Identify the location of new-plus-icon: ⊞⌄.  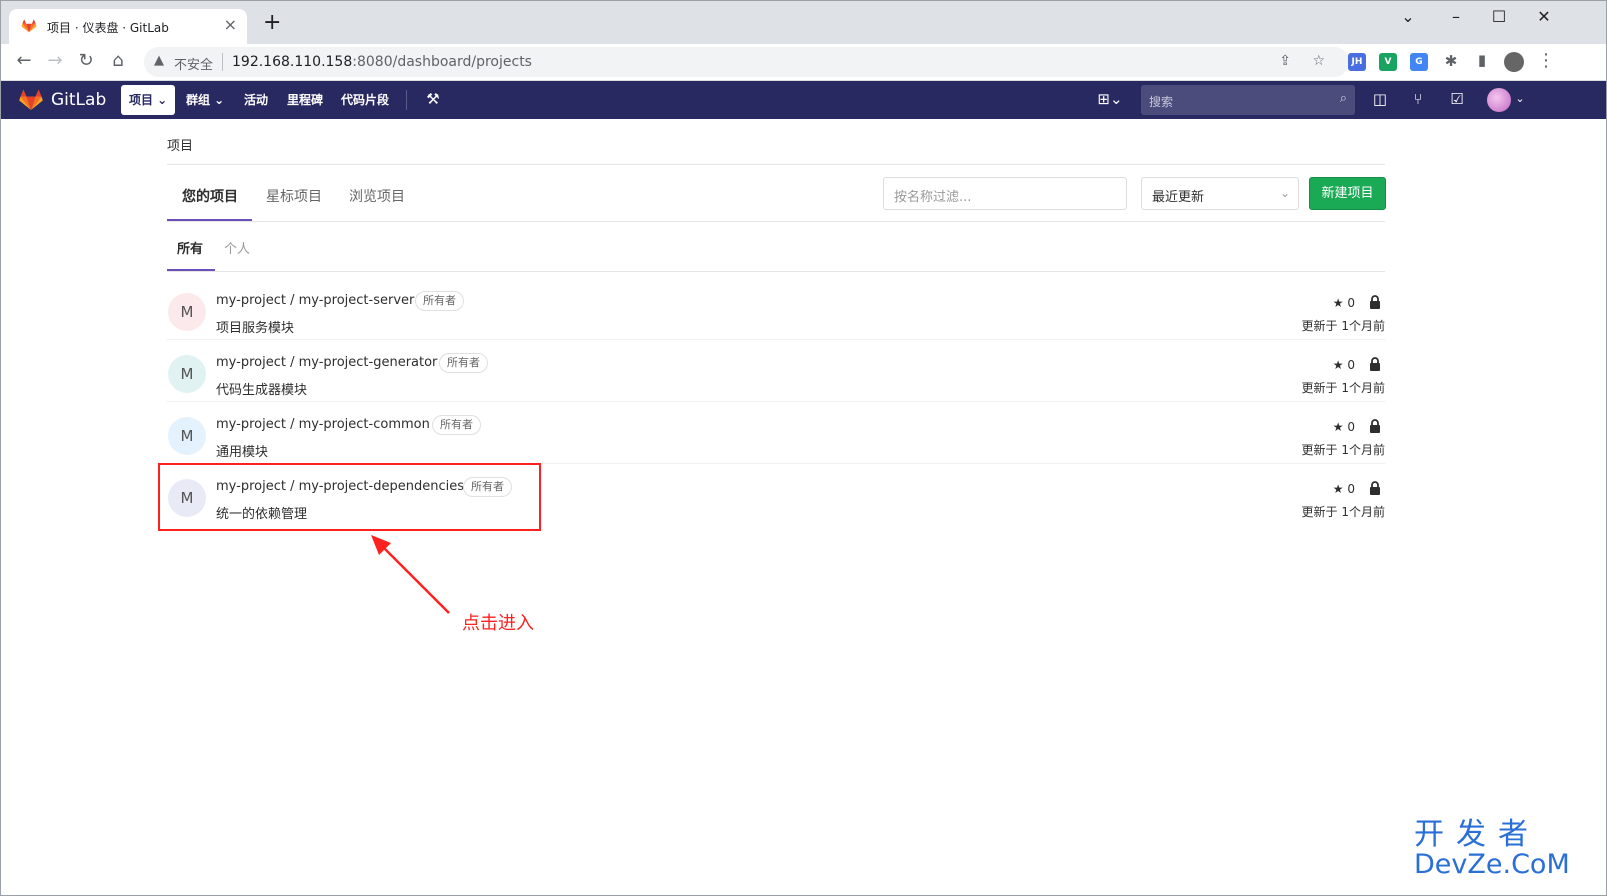
(1110, 99).